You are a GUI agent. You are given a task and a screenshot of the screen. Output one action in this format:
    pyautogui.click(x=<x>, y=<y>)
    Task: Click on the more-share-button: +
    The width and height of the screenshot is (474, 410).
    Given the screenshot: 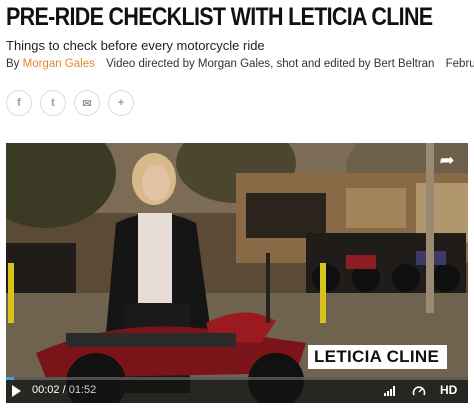 What is the action you would take?
    pyautogui.click(x=121, y=103)
    